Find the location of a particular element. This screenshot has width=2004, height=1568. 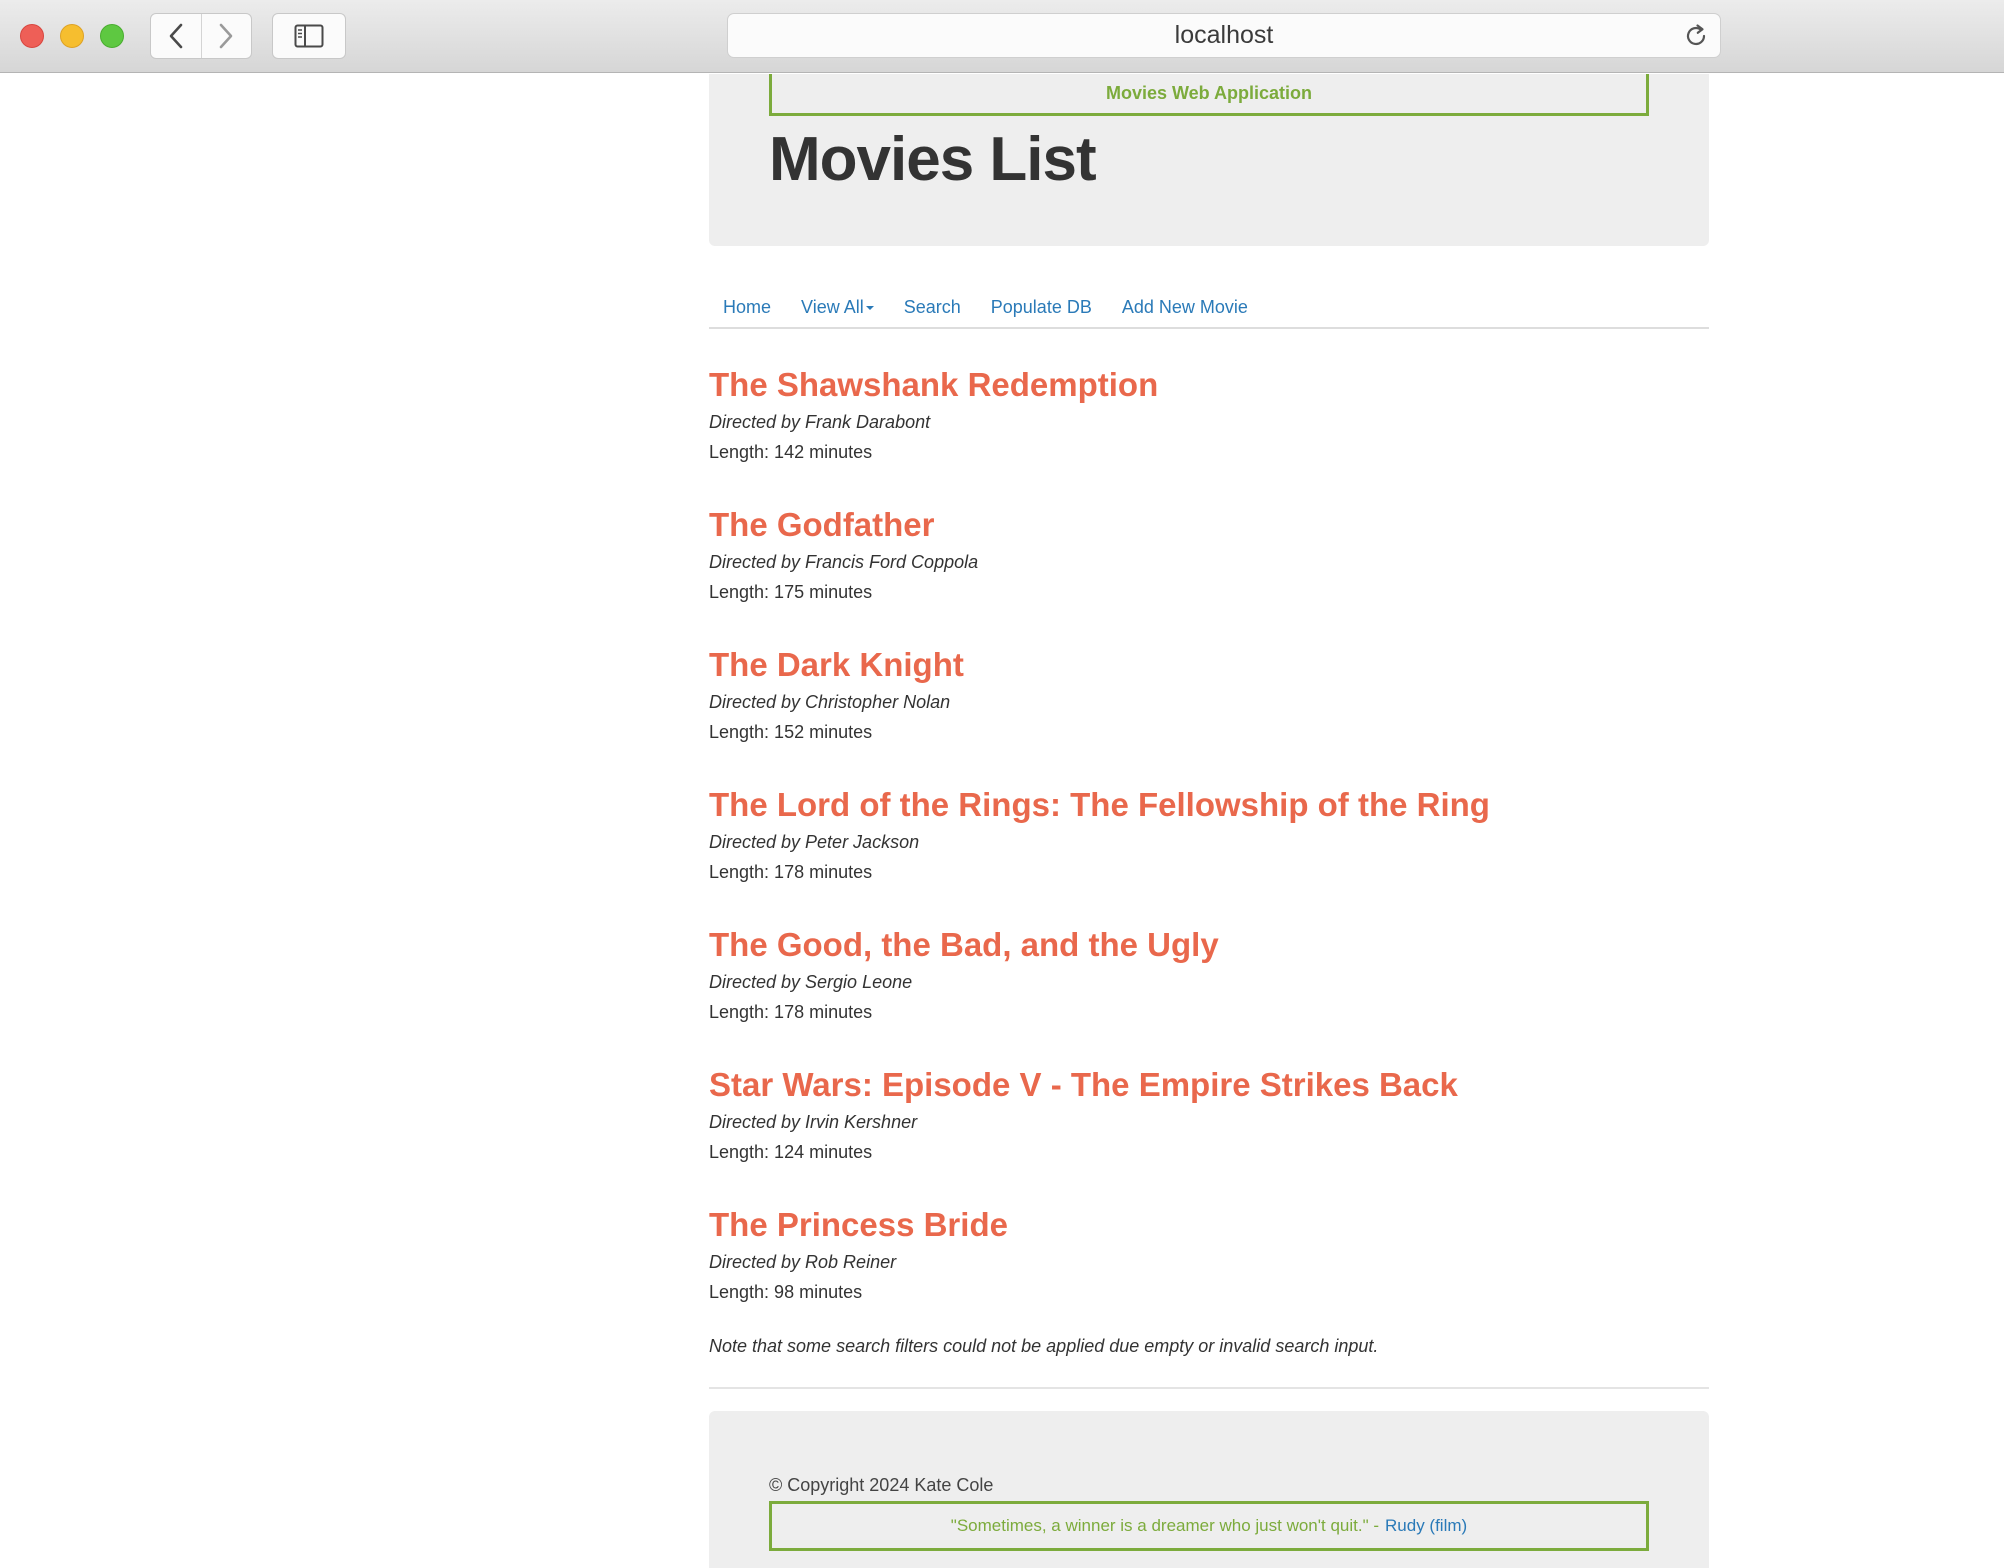

caret-down-icon is located at coordinates (869, 308).